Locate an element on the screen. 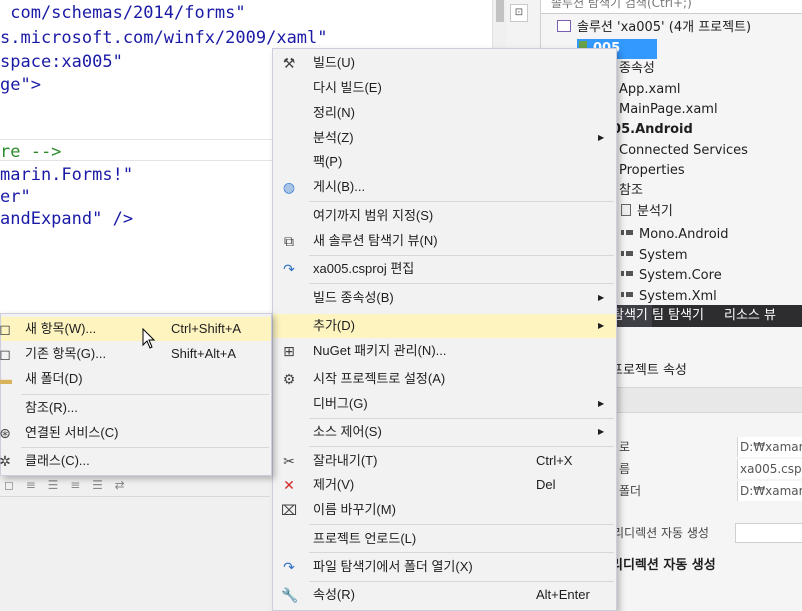  menu-item-edit-csproj: ↷ xa005.csproj 편집 is located at coordinates (444, 269).